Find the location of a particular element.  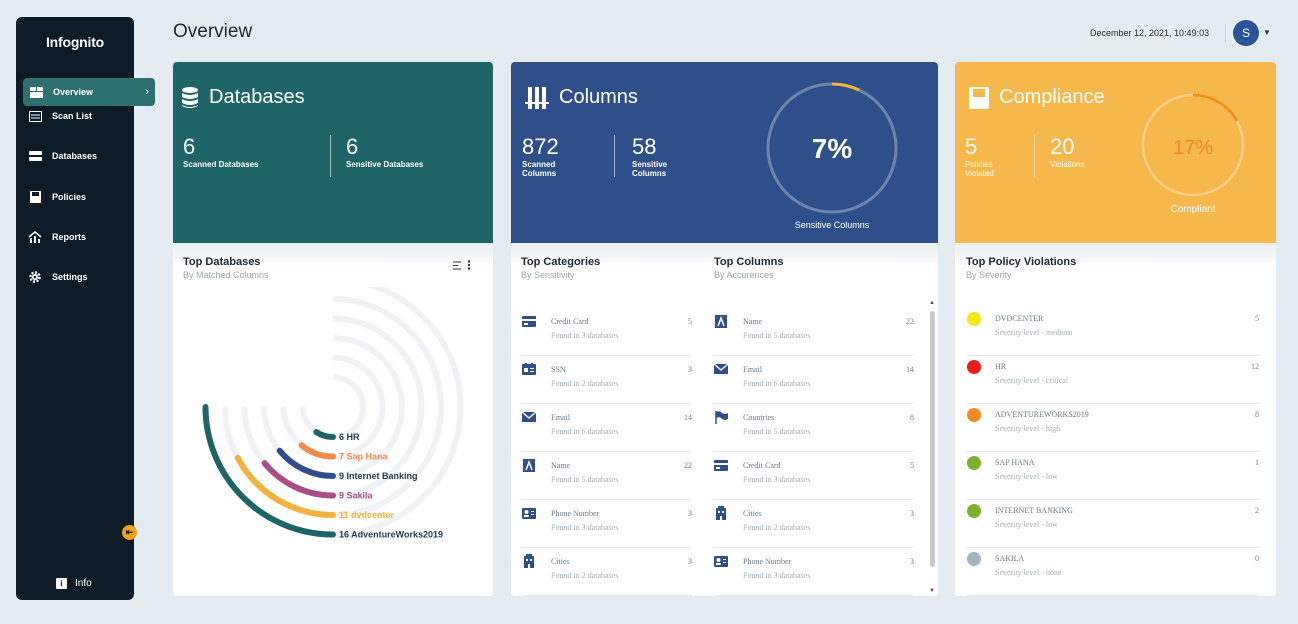

gauge-percent: 17% is located at coordinates (1193, 148).